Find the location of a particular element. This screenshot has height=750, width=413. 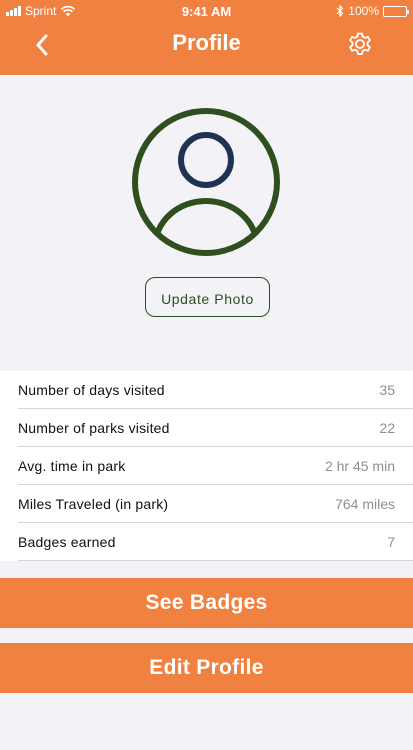

stat-label: Number of parks visited is located at coordinates (94, 428).